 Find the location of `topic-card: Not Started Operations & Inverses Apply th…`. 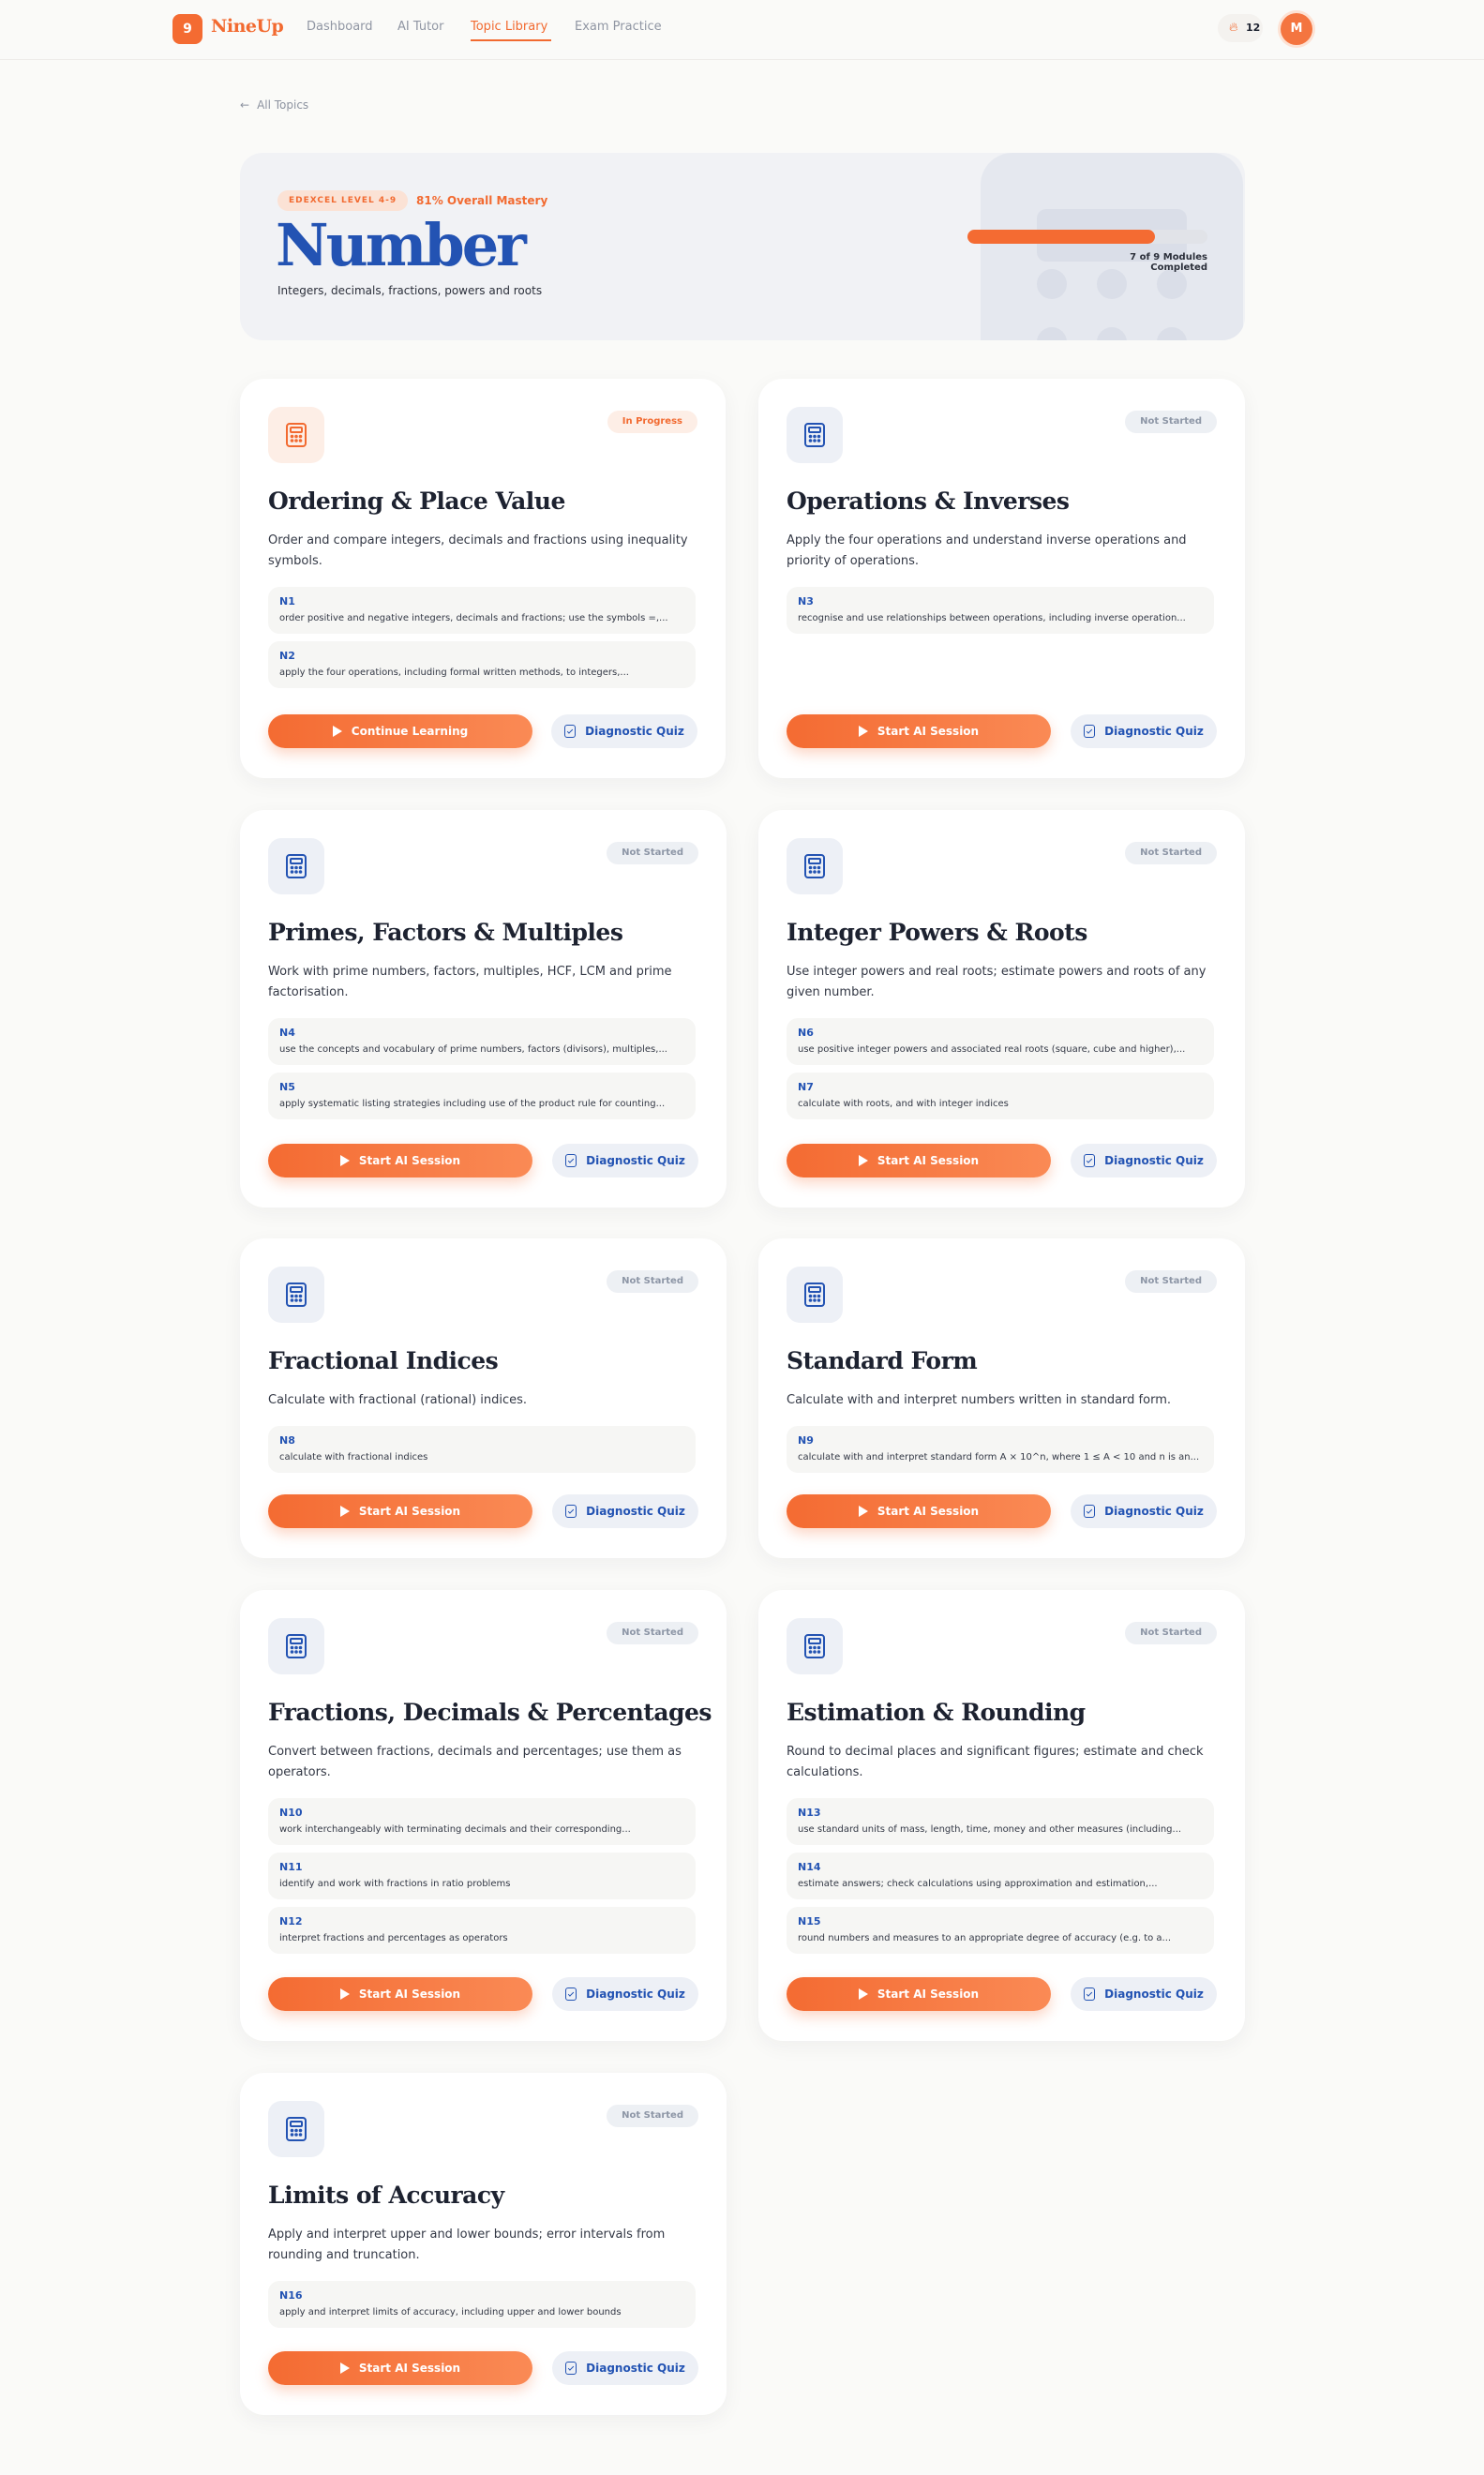

topic-card: Not Started Operations & Inverses Apply th… is located at coordinates (1001, 578).